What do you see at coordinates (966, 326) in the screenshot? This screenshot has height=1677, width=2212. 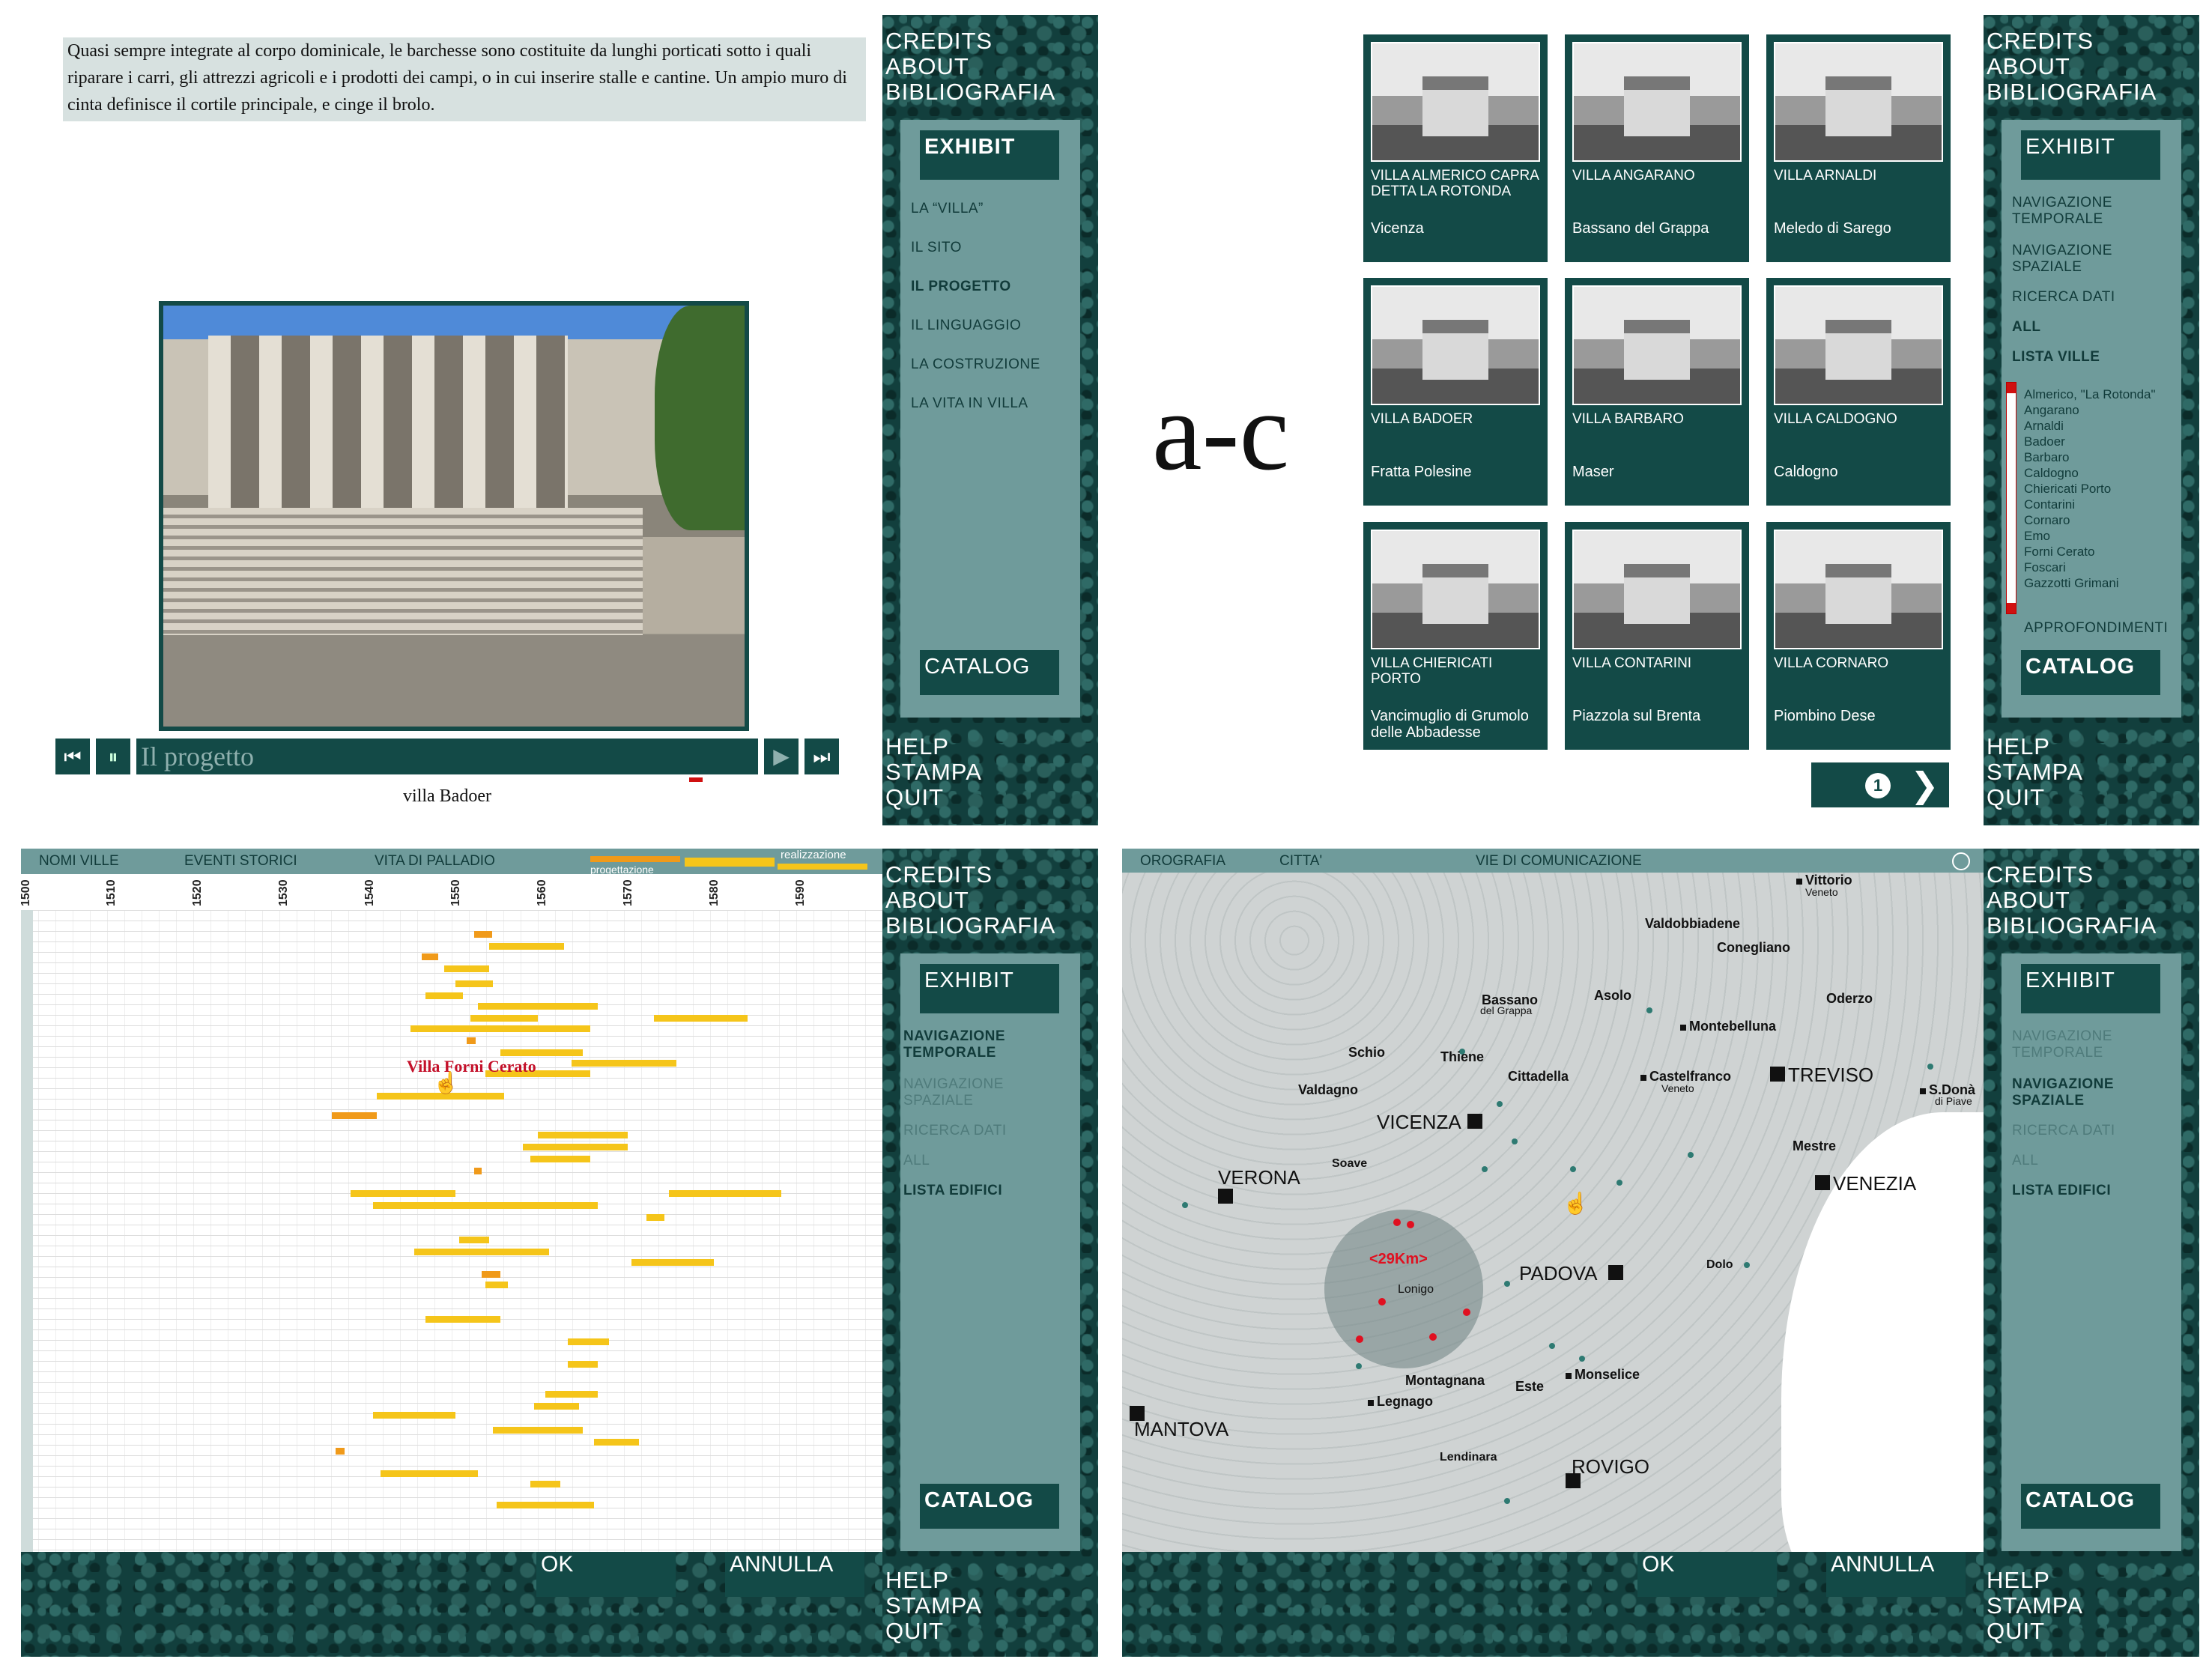 I see `nav-linguaggio: IL LINGUAGGIO` at bounding box center [966, 326].